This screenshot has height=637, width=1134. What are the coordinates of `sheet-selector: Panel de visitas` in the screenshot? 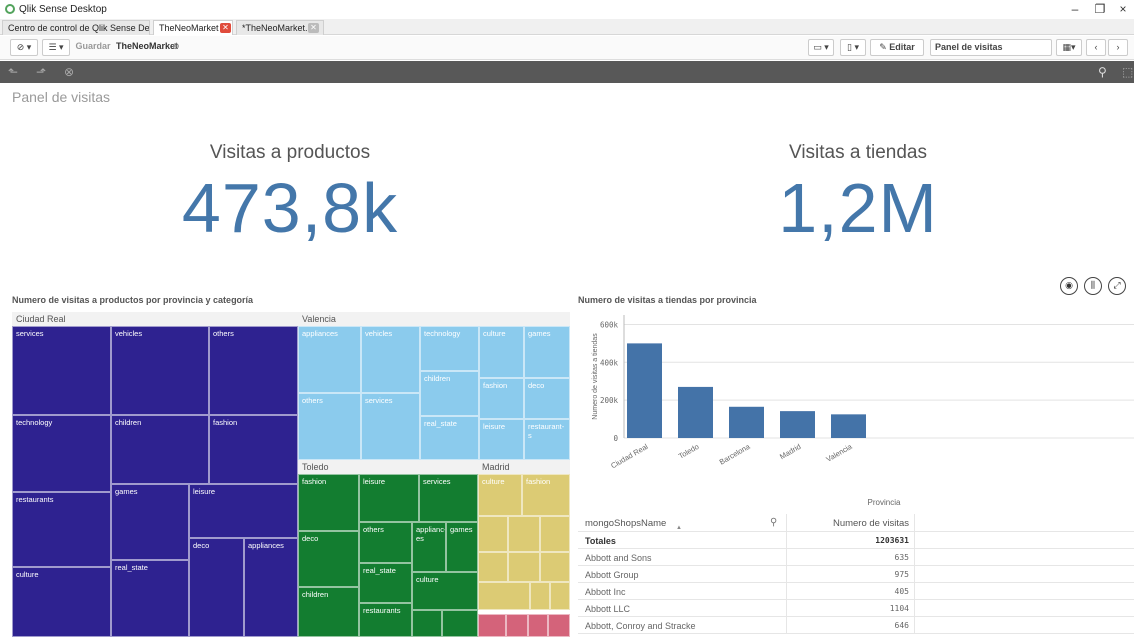 It's located at (991, 47).